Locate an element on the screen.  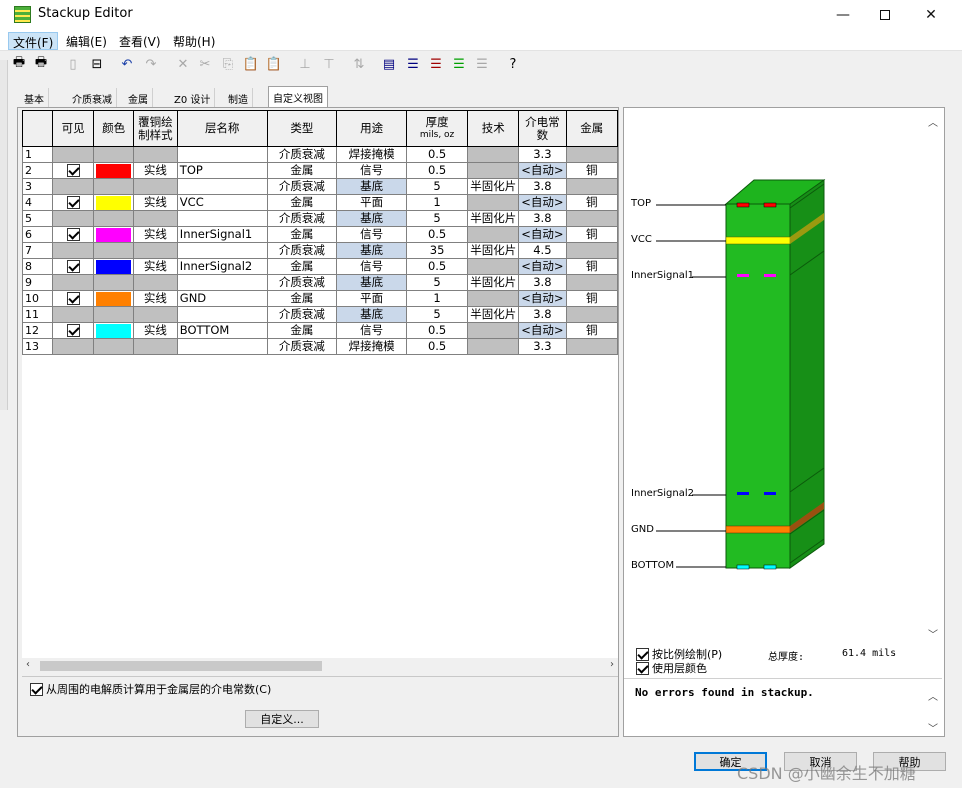
table-row: 5 介质衰减 基底 5 半固化片 3.8 is located at coordinates (320, 218).